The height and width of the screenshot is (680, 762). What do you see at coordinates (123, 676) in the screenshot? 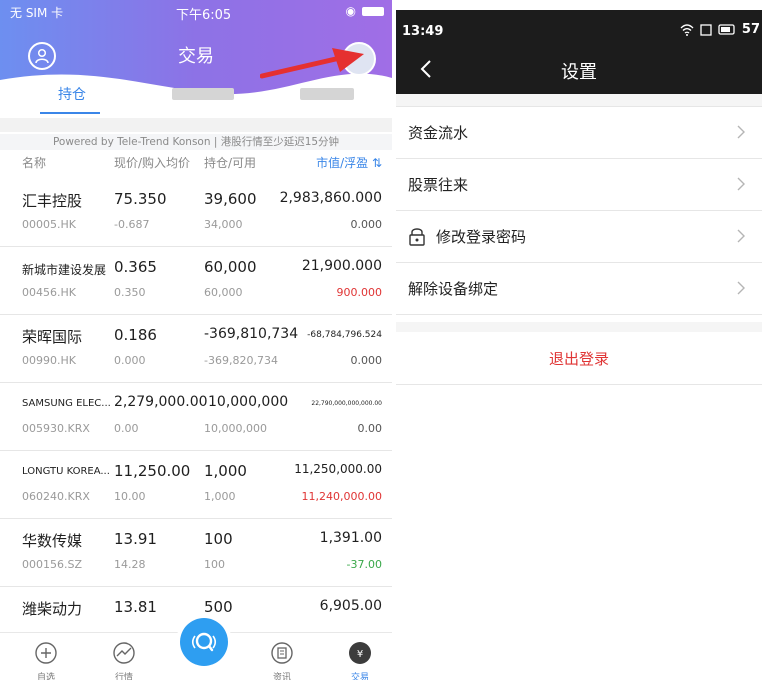
I see `nav-label: 行情` at bounding box center [123, 676].